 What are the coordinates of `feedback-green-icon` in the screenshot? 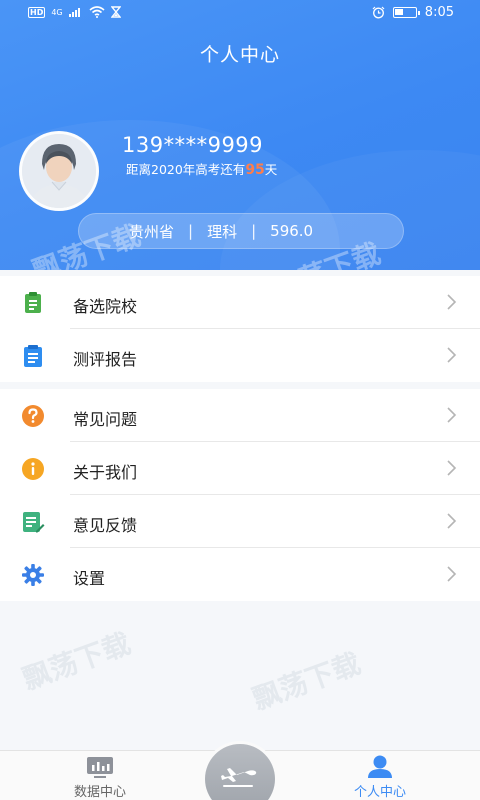 It's located at (34, 522).